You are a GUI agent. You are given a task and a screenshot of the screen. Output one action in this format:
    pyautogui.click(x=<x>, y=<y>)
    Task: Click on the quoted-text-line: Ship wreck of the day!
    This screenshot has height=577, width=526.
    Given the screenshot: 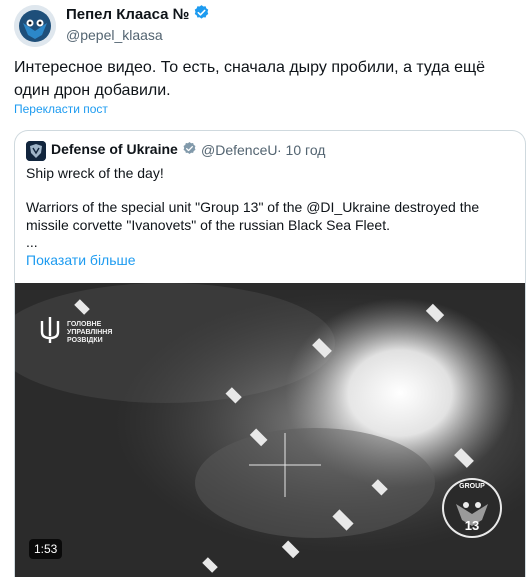 What is the action you would take?
    pyautogui.click(x=95, y=173)
    